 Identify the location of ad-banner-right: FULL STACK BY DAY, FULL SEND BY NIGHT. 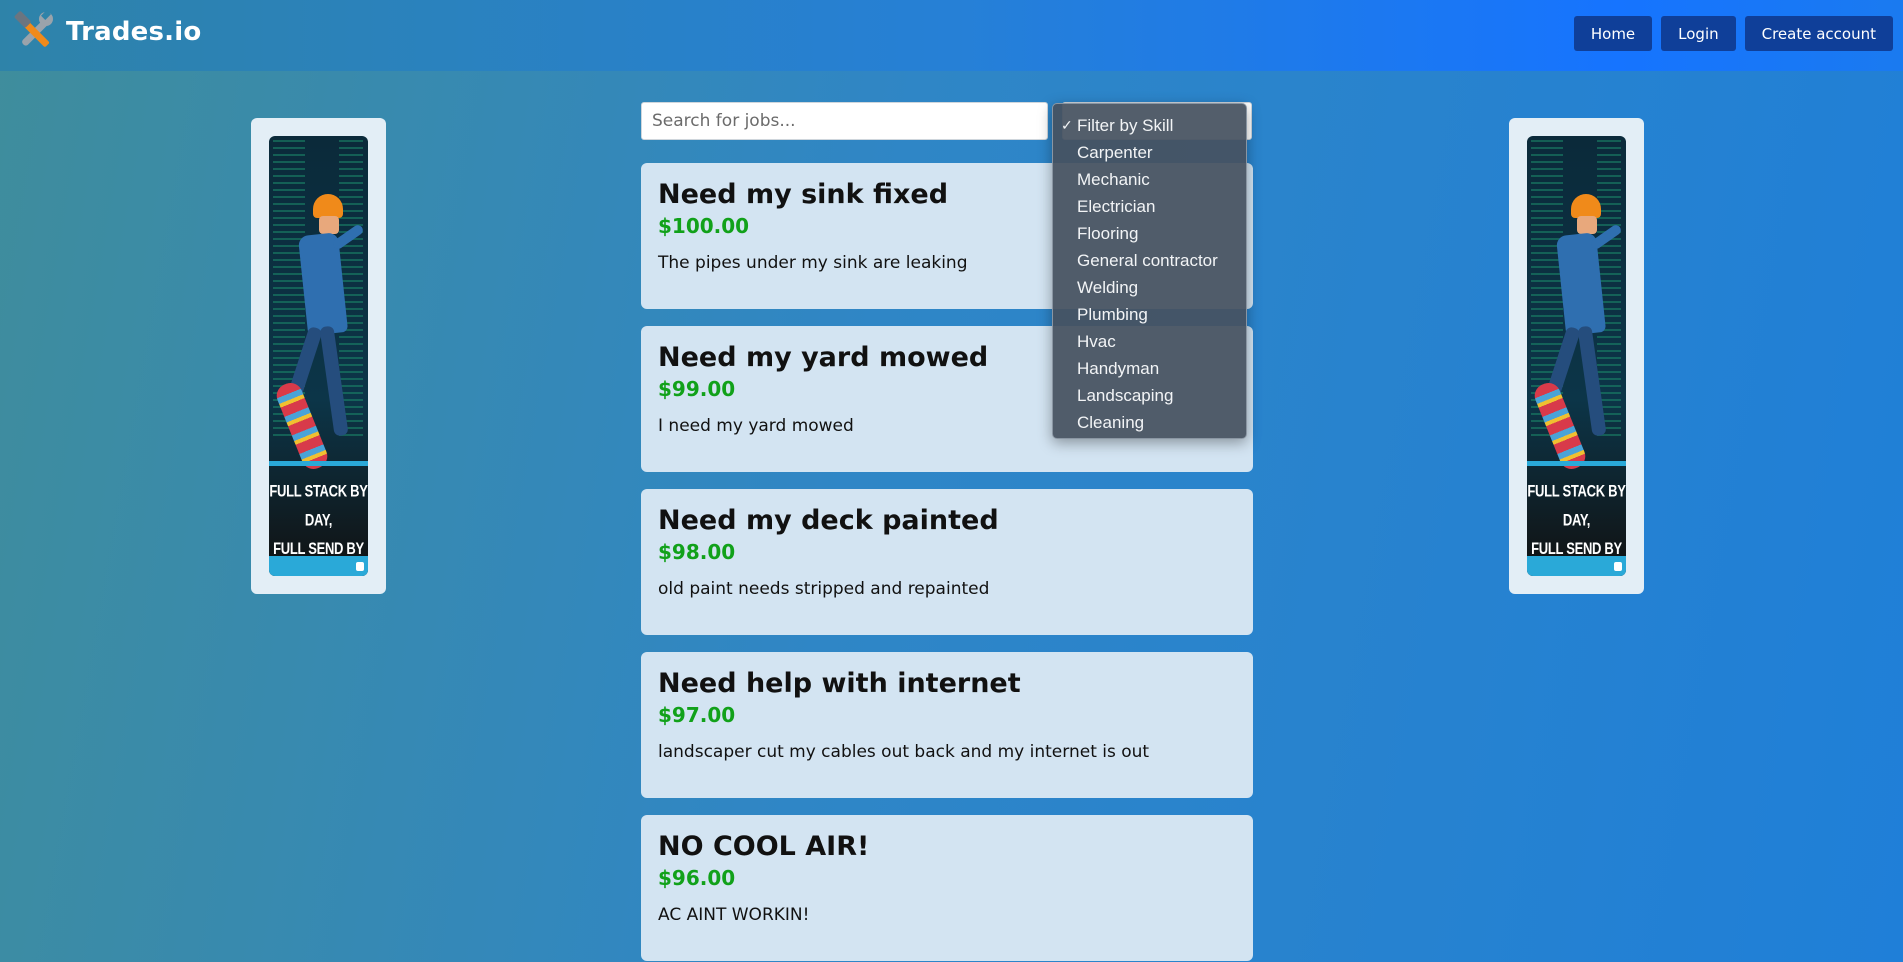
(1576, 356).